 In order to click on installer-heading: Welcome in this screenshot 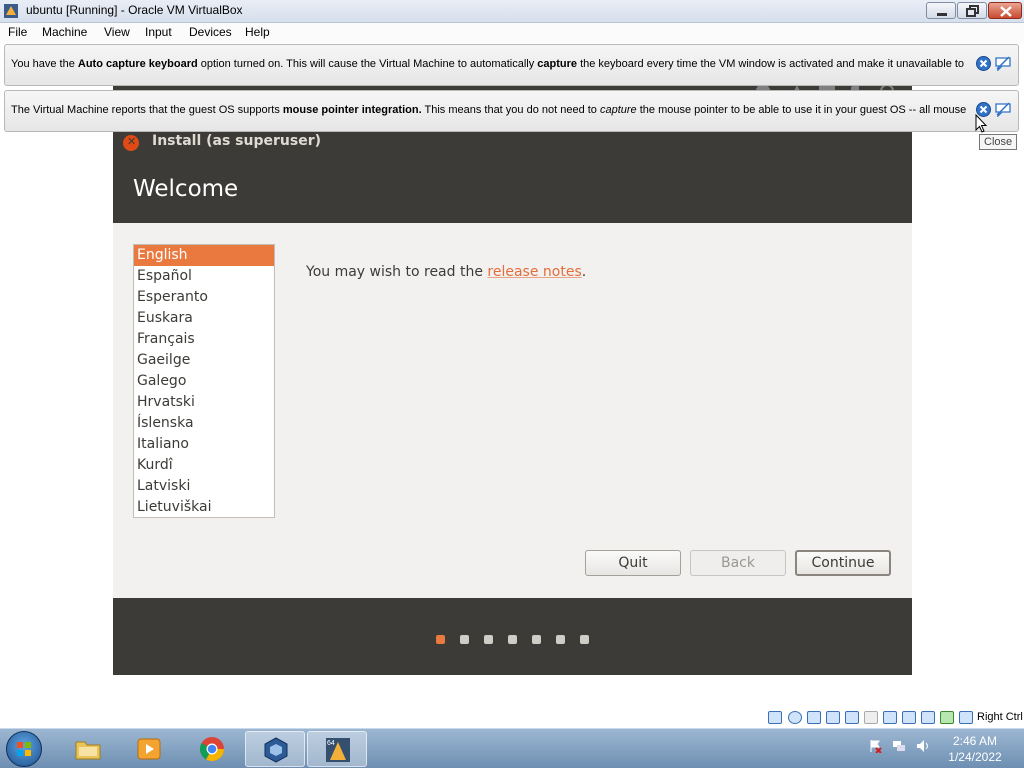, I will do `click(186, 189)`.